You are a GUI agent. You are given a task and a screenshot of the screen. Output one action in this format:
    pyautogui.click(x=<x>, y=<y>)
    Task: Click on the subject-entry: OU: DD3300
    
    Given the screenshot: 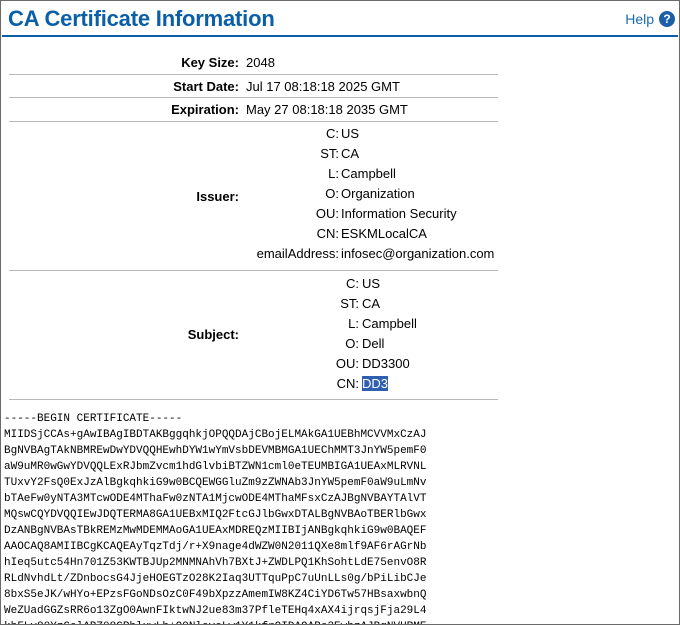 What is the action you would take?
    pyautogui.click(x=253, y=366)
    